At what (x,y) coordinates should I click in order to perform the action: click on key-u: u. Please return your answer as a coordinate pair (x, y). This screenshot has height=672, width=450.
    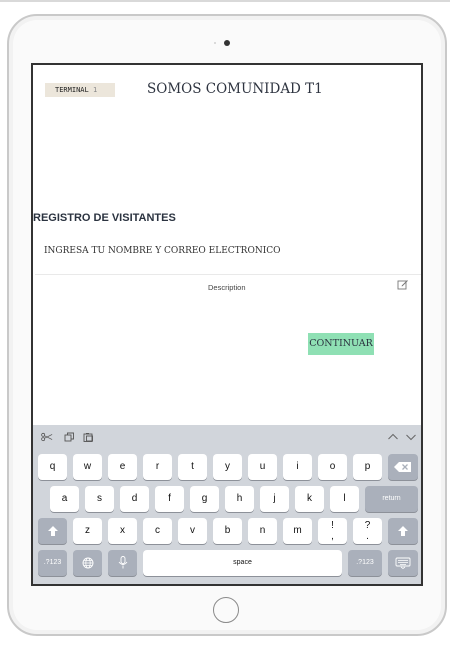
    Looking at the image, I should click on (262, 467).